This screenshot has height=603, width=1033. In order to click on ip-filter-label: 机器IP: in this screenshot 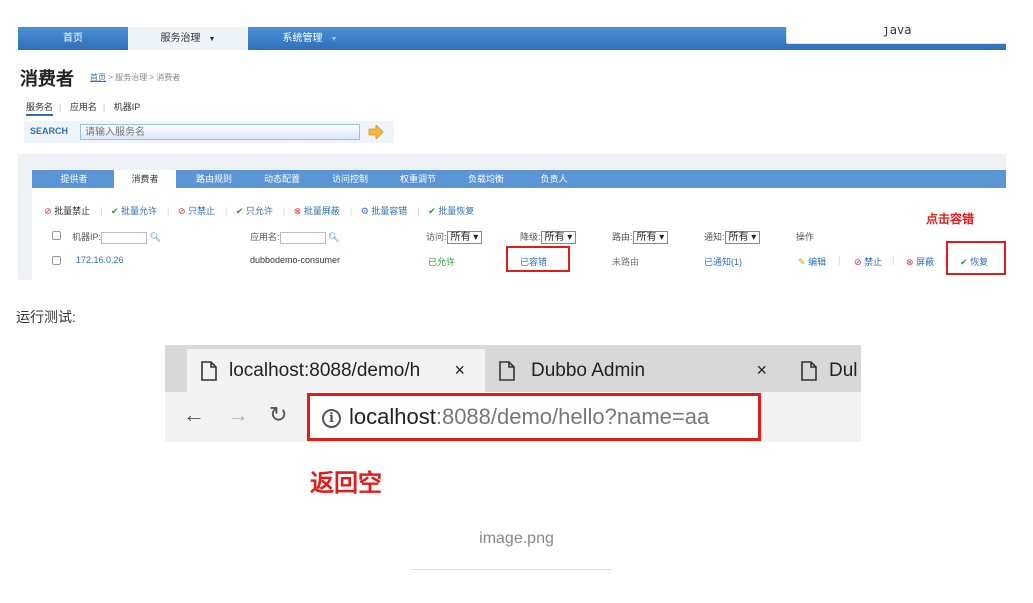, I will do `click(87, 237)`.